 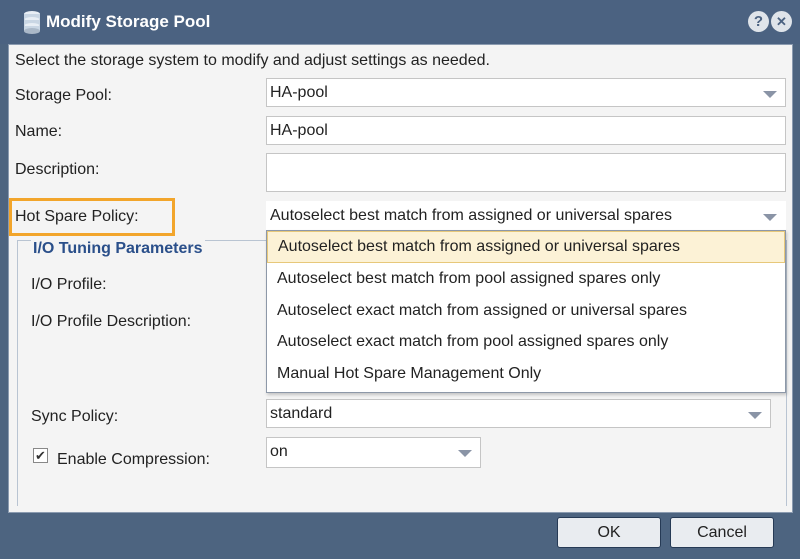 I want to click on description-field, so click(x=526, y=172).